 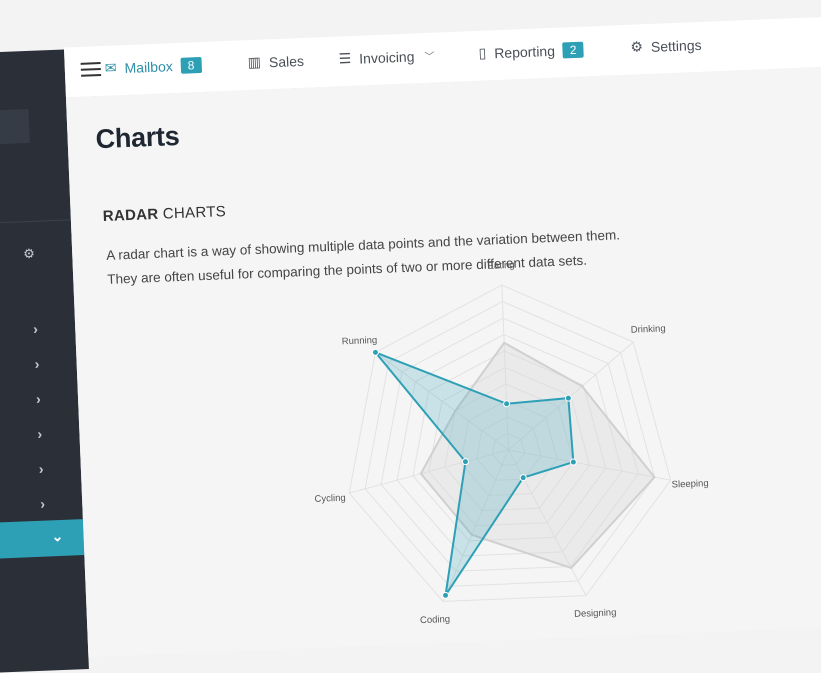 I want to click on page-title: Charts, so click(x=137, y=137).